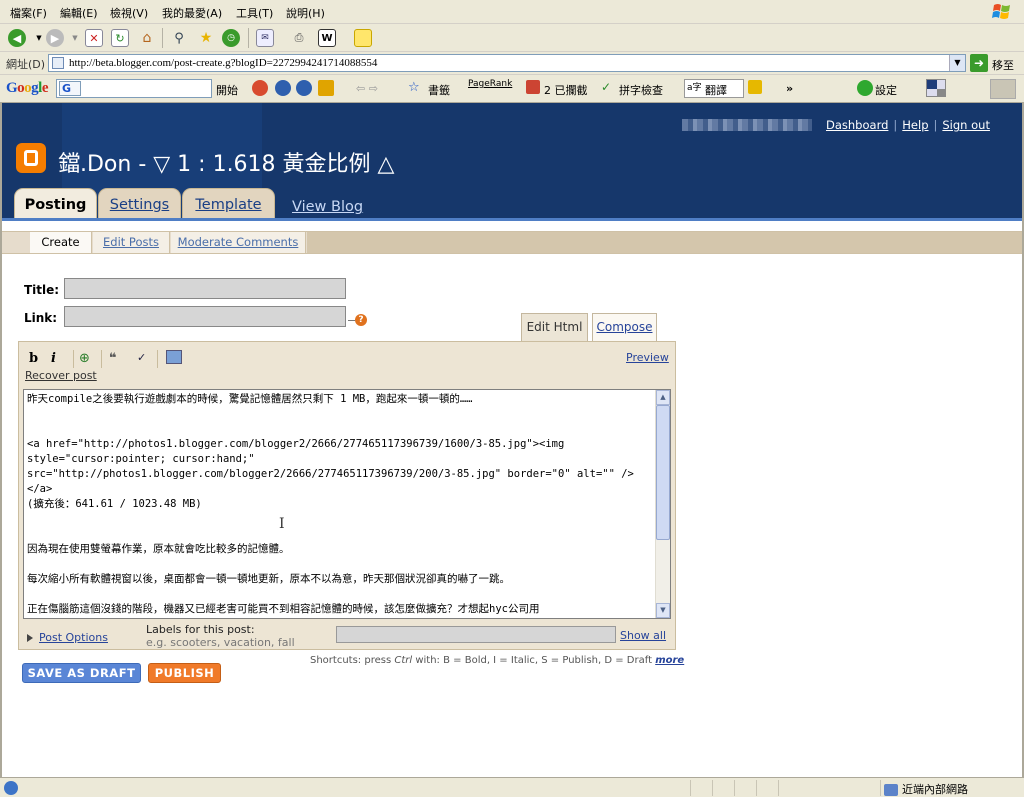 The width and height of the screenshot is (1024, 797). I want to click on stop-icon: ✕, so click(94, 38).